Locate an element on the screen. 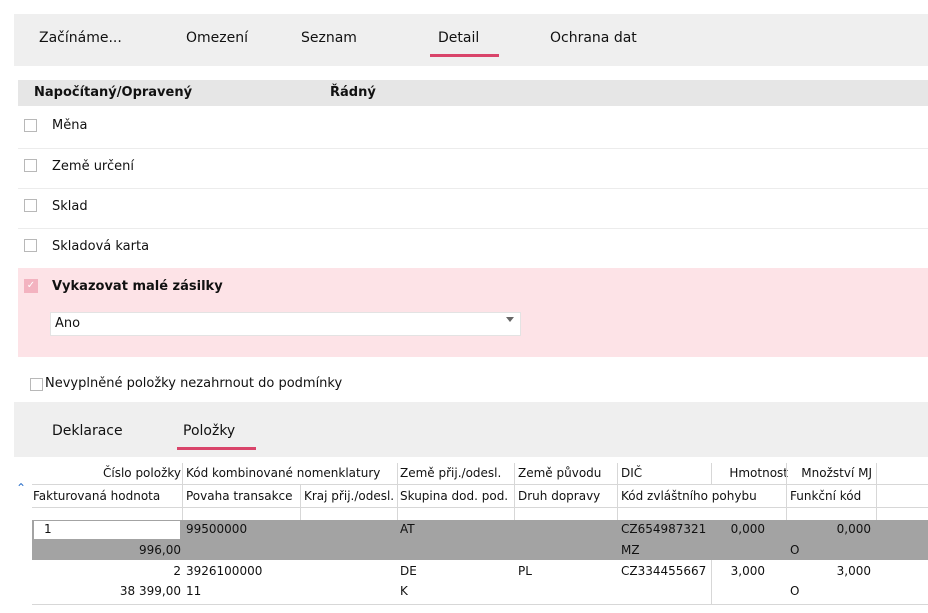  cell-mnozstvi: 0,000 is located at coordinates (853, 529).